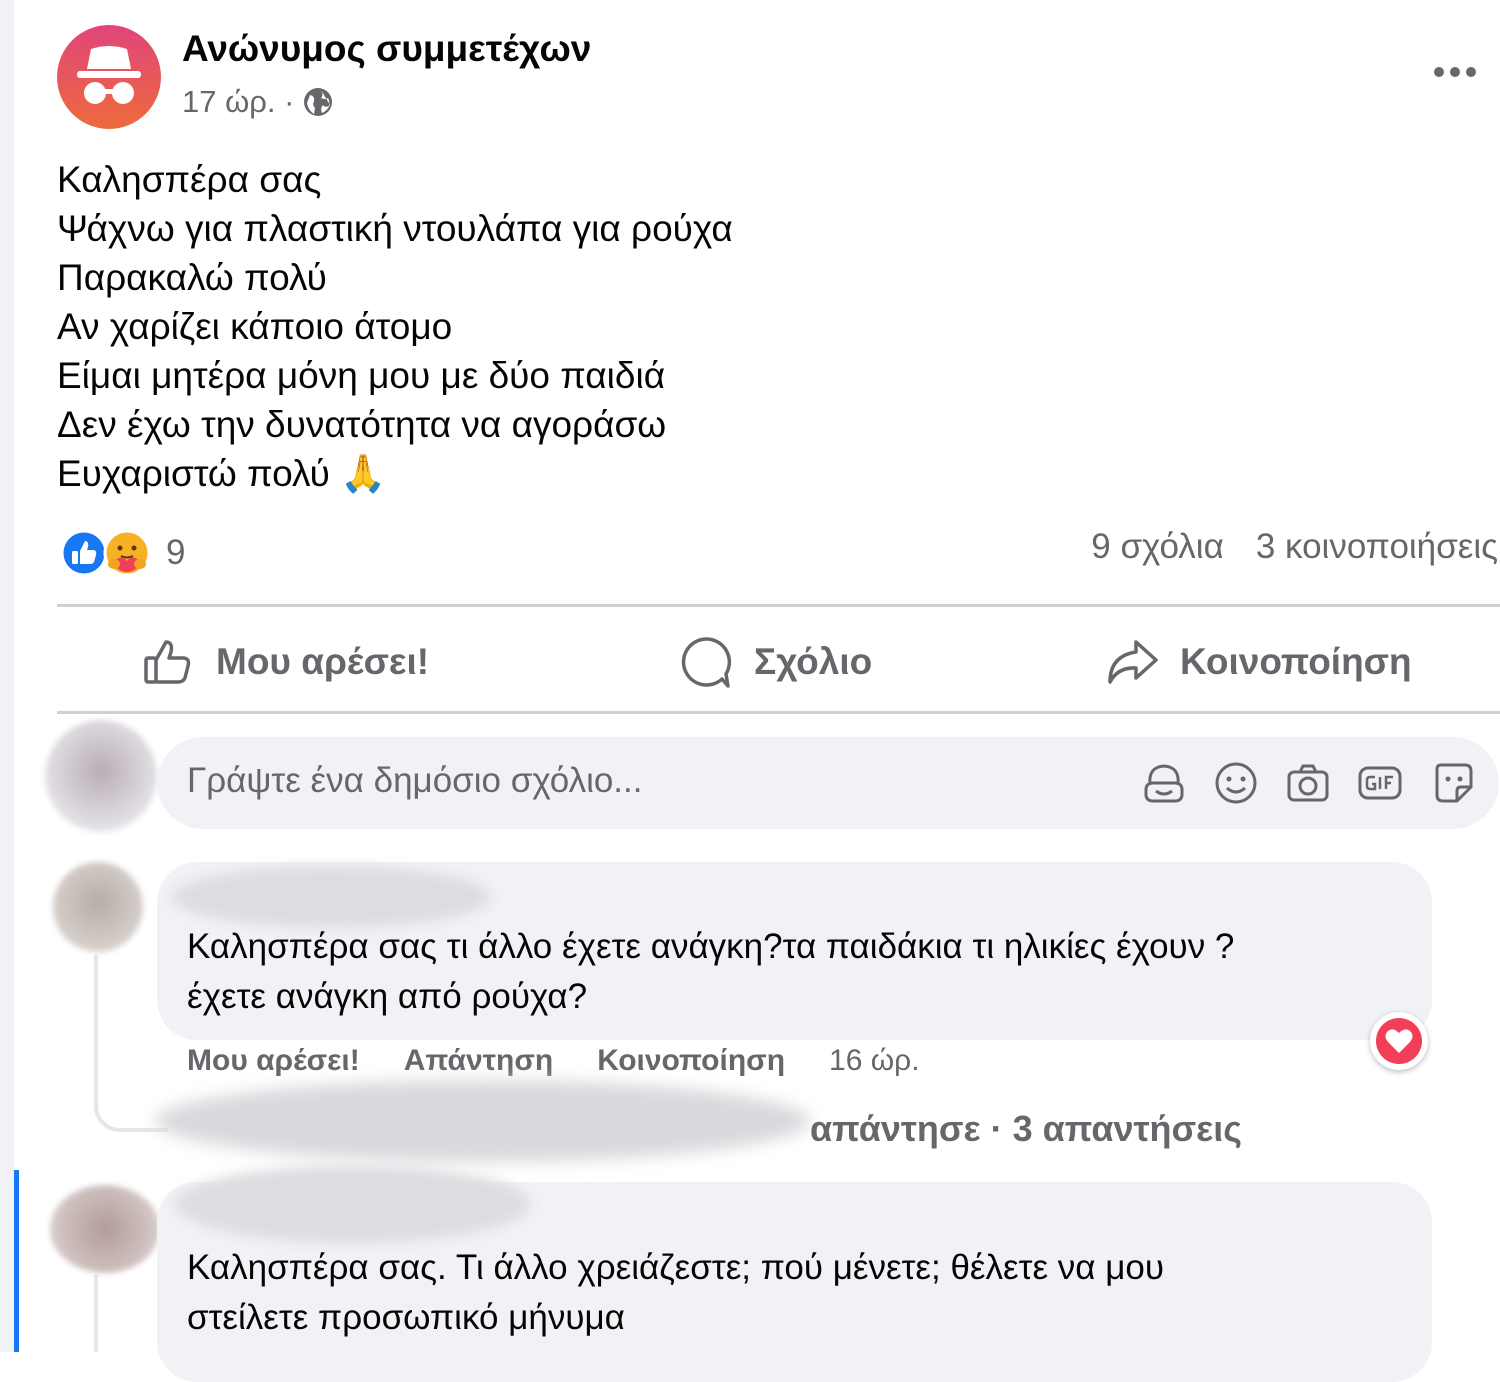 The image size is (1500, 1382). Describe the element at coordinates (1026, 1129) in the screenshot. I see `view-replies-link: απάντησε · 3 απαντήσεις` at that location.